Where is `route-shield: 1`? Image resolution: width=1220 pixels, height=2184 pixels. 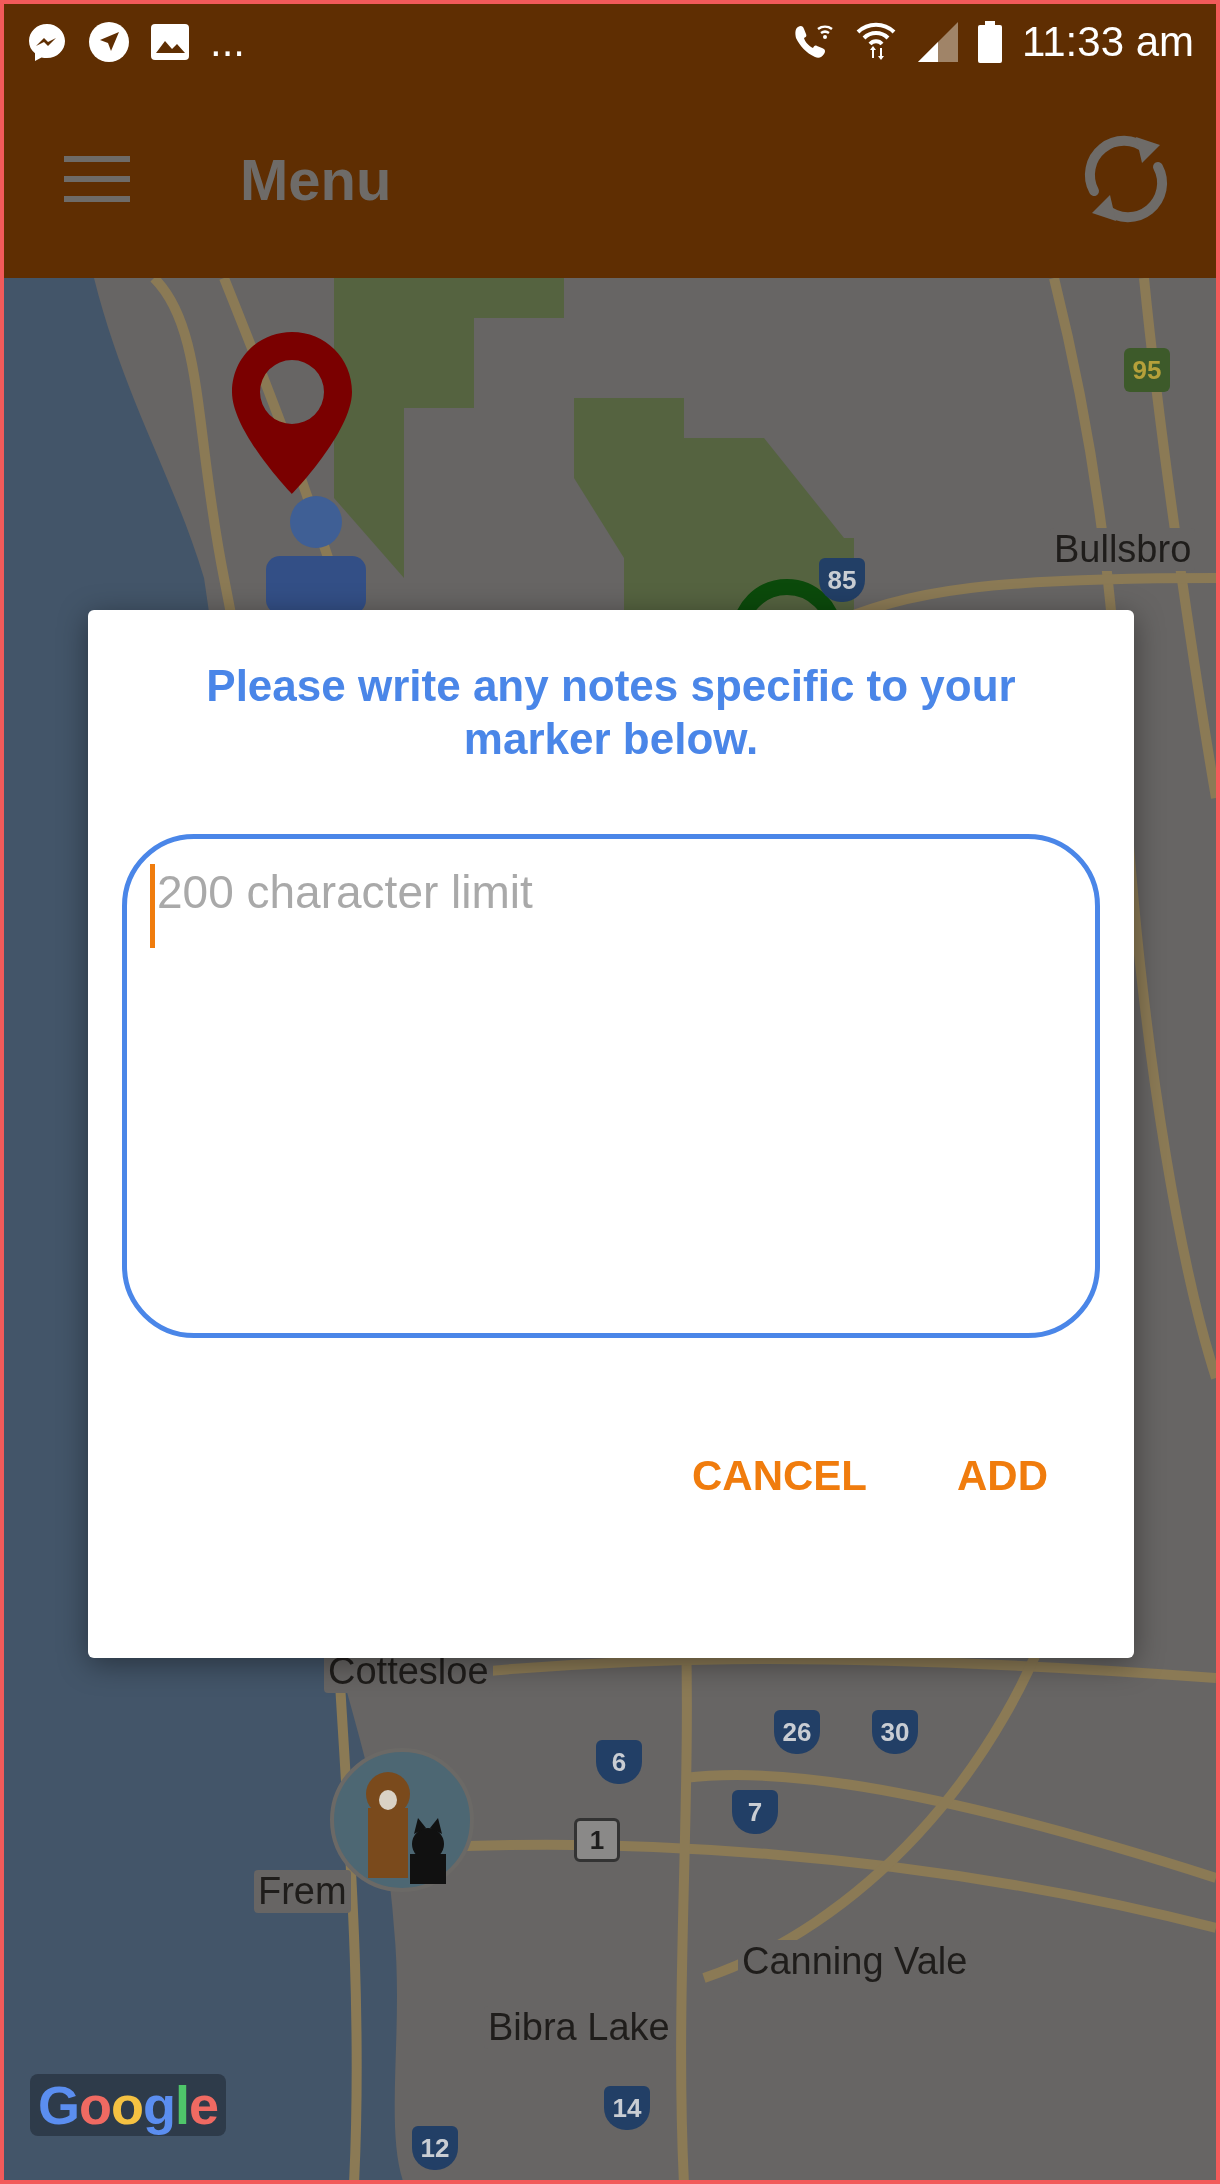 route-shield: 1 is located at coordinates (597, 1840).